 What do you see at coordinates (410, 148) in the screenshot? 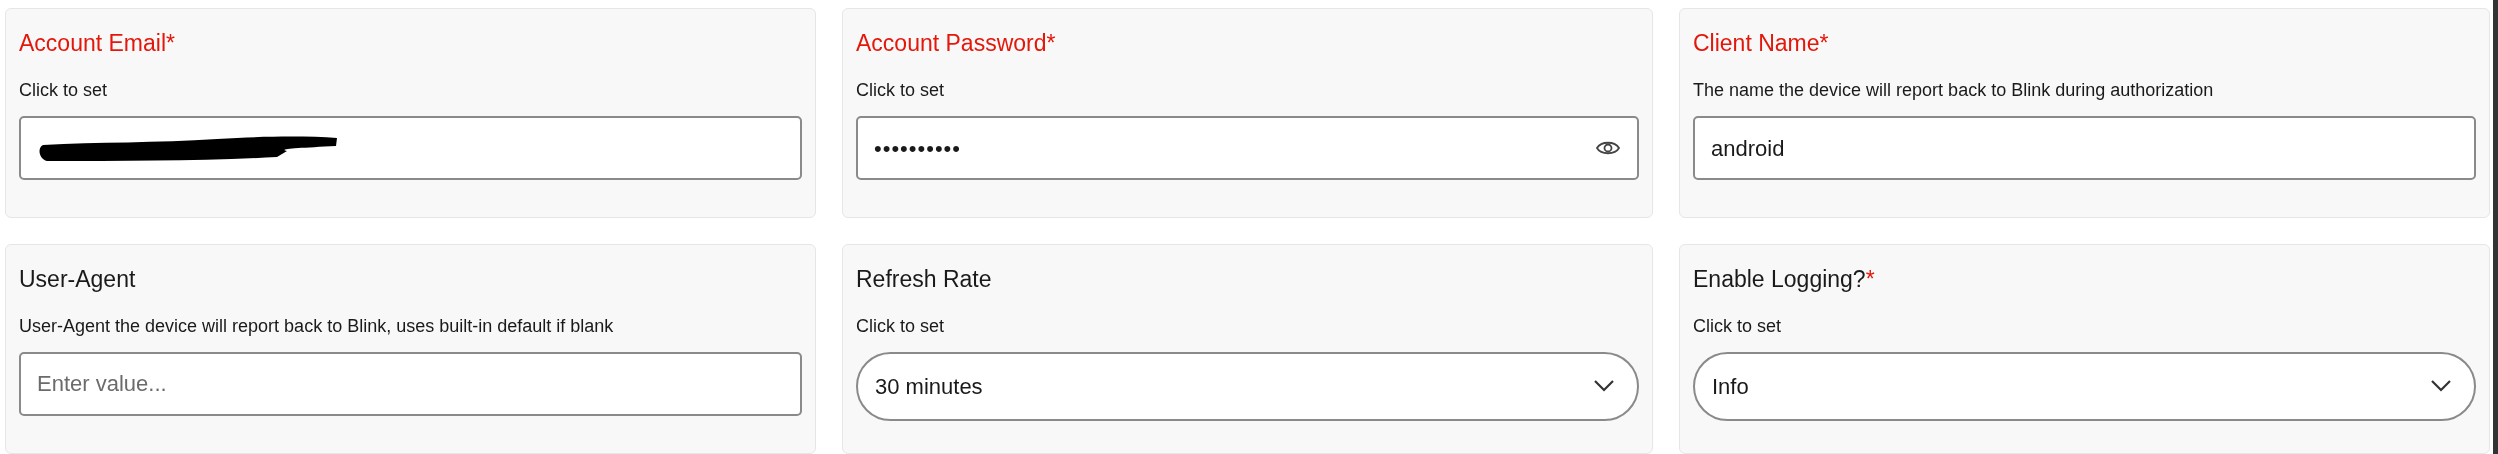
I see `text-field` at bounding box center [410, 148].